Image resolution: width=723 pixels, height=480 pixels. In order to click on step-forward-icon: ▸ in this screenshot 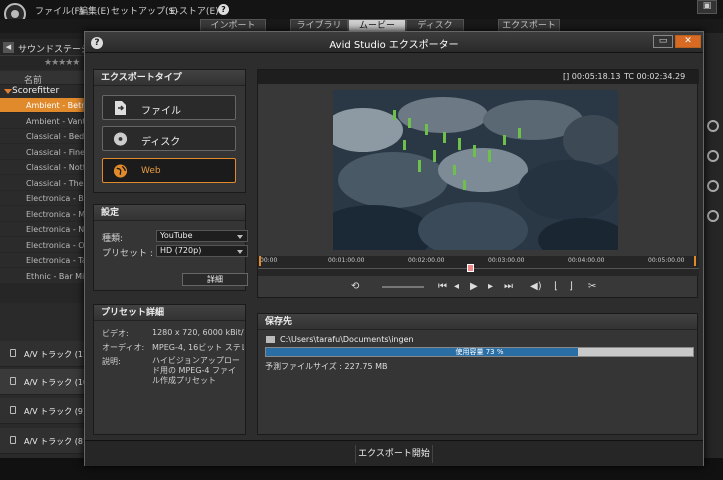, I will do `click(490, 286)`.